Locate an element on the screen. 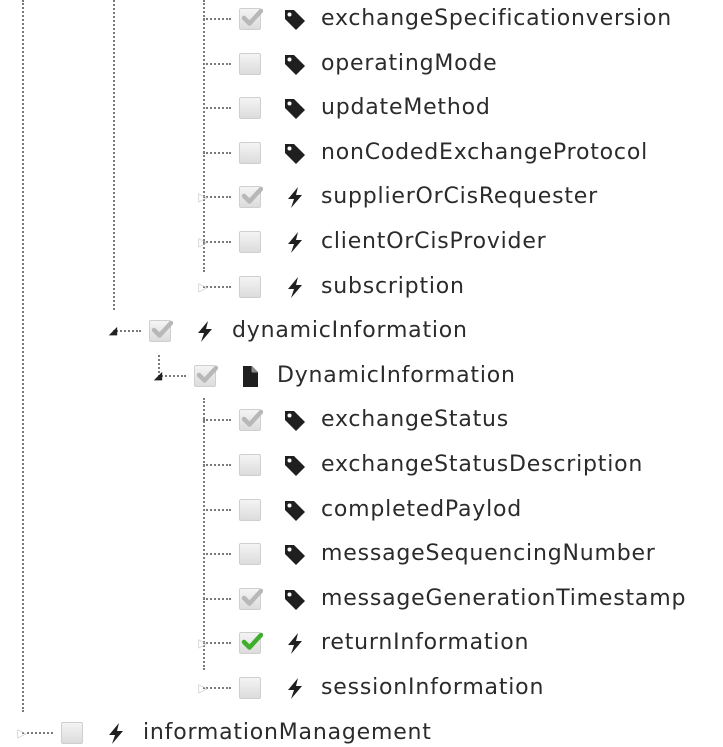  tree-node-label: DynamicInformation is located at coordinates (396, 376).